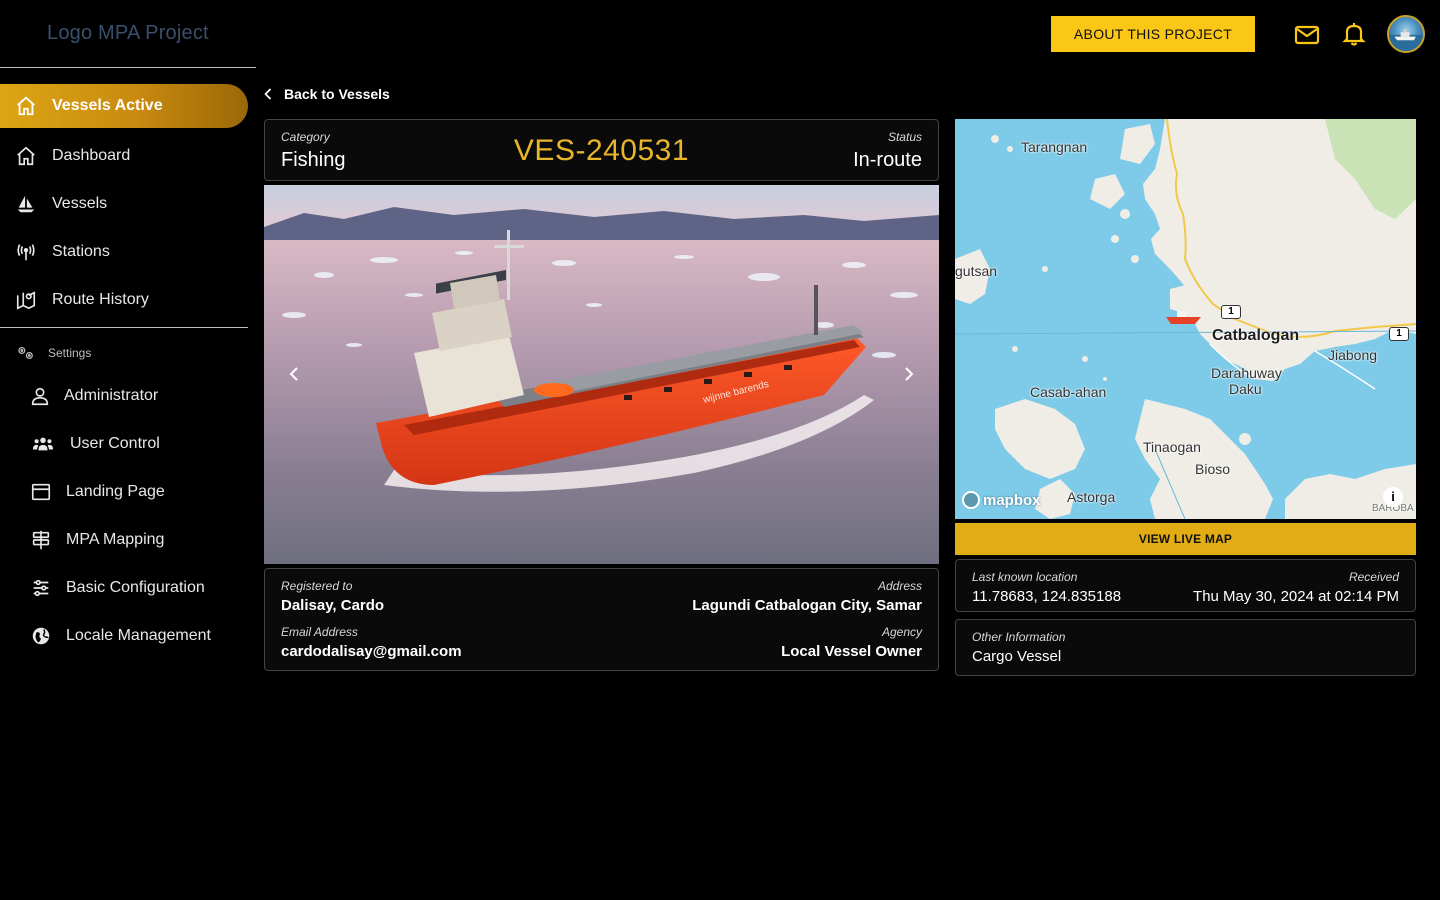 This screenshot has height=900, width=1440. Describe the element at coordinates (1245, 389) in the screenshot. I see `map-label-daku: Daku` at that location.